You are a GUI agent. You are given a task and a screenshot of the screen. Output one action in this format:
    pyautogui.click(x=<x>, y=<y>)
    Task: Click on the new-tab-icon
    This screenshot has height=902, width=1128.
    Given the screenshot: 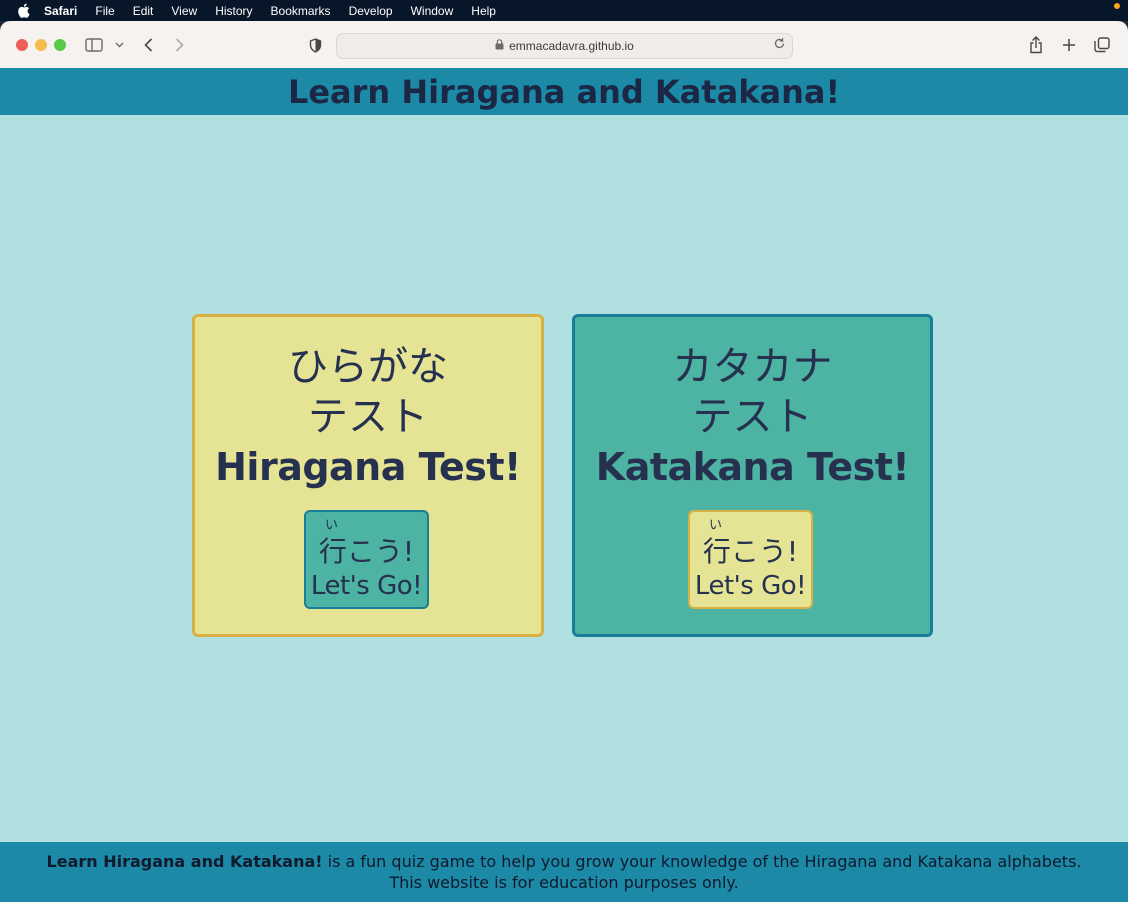 What is the action you would take?
    pyautogui.click(x=1069, y=45)
    